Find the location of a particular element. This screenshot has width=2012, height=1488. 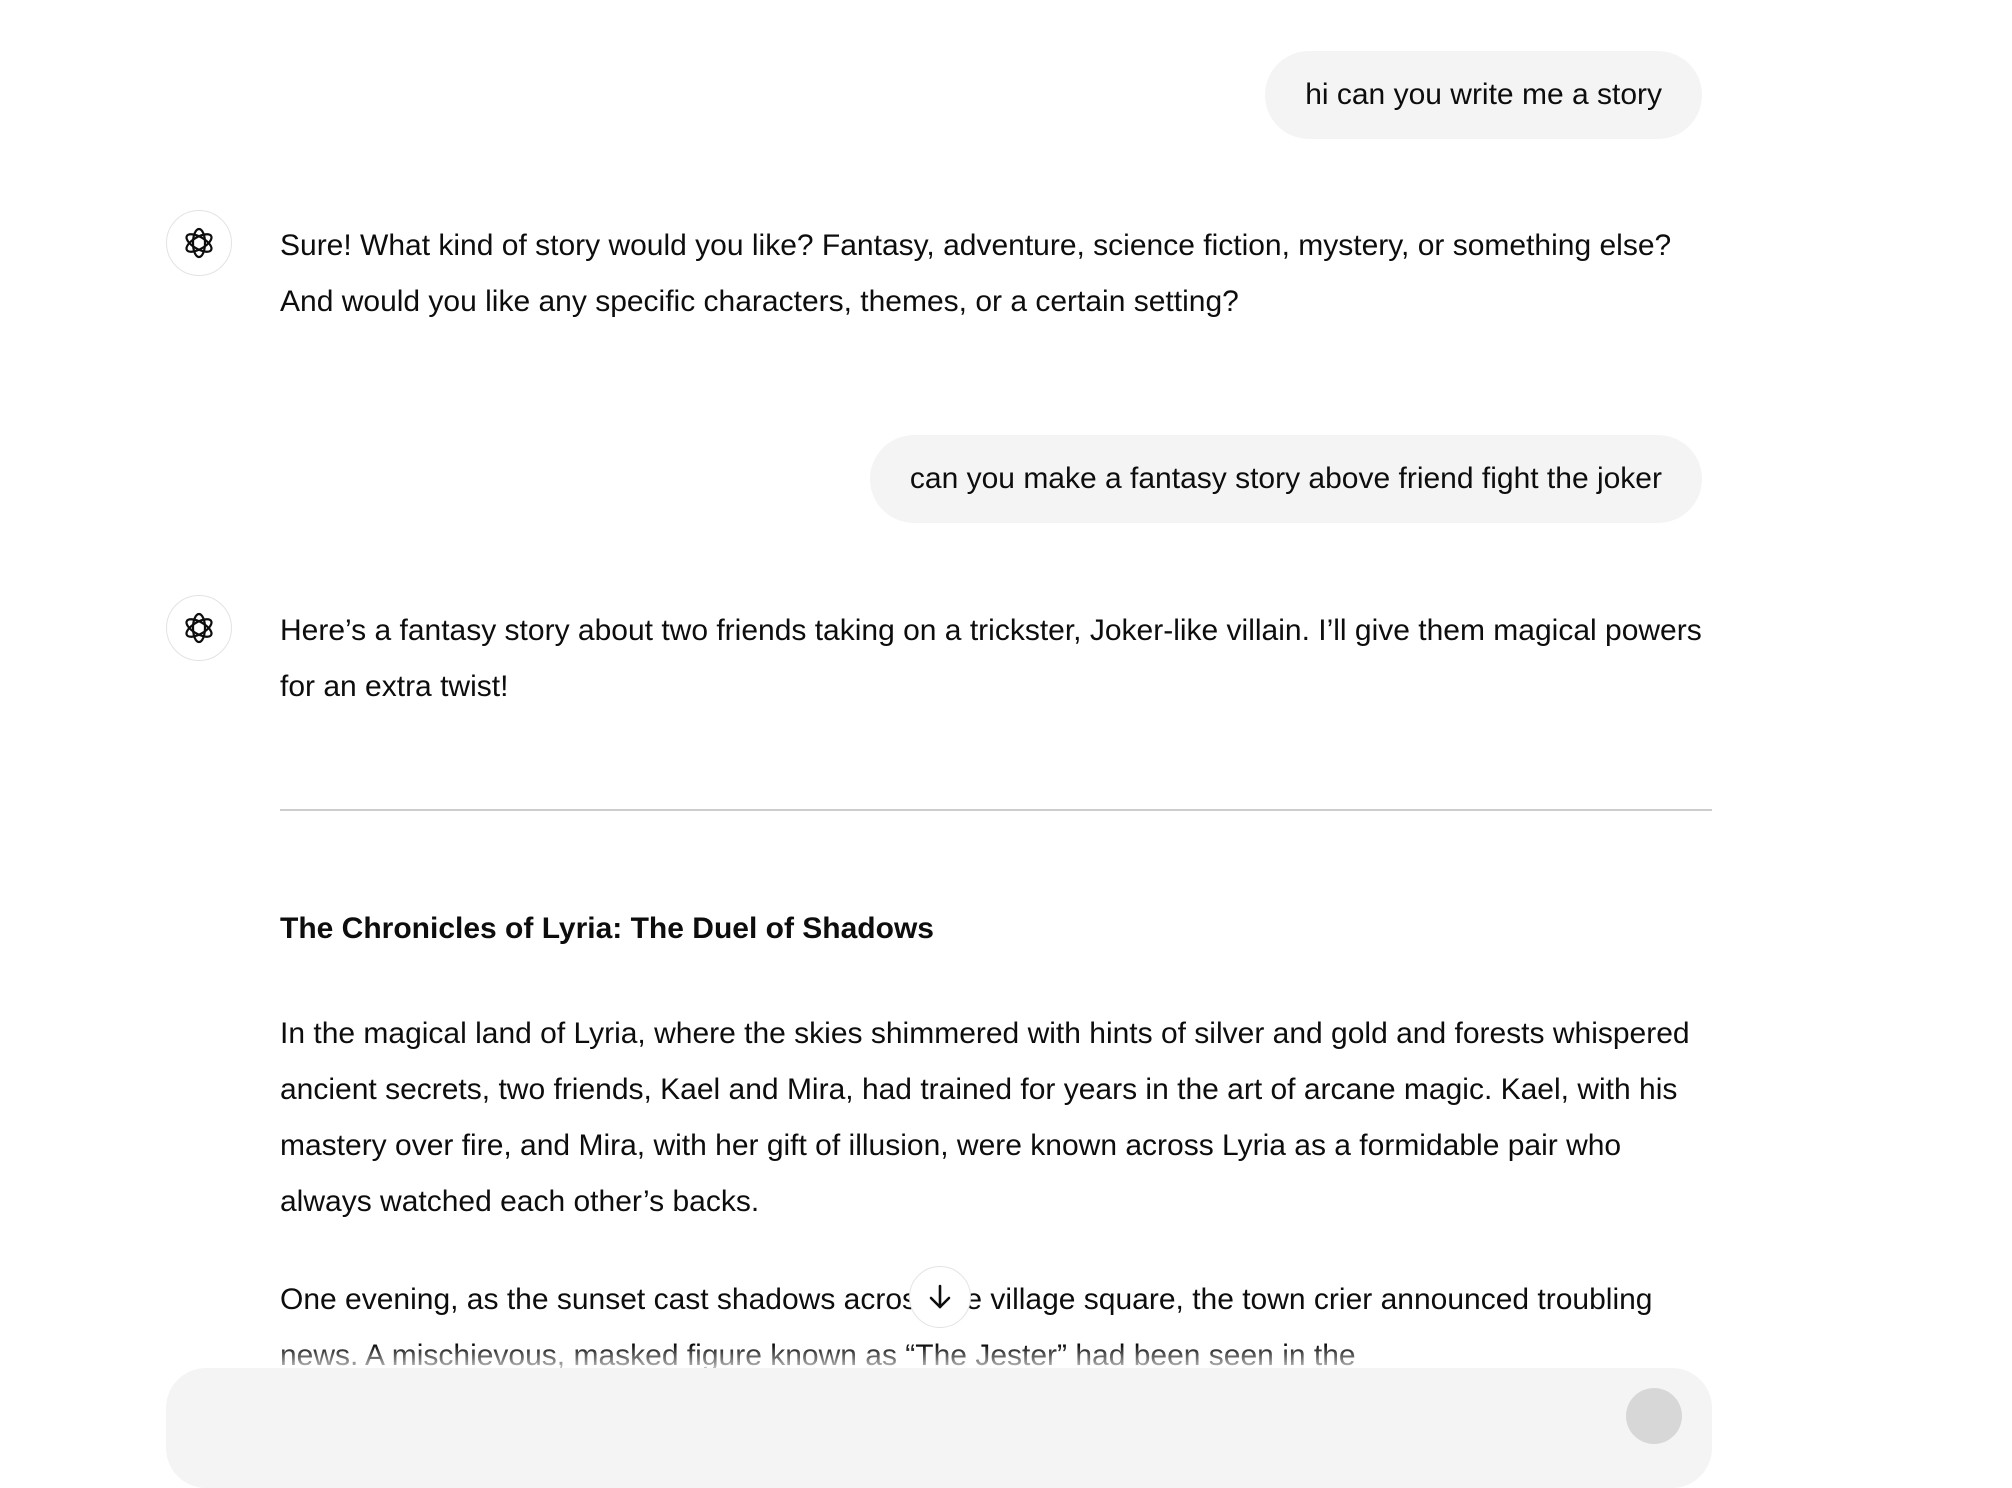

scroll-down-button is located at coordinates (940, 1297).